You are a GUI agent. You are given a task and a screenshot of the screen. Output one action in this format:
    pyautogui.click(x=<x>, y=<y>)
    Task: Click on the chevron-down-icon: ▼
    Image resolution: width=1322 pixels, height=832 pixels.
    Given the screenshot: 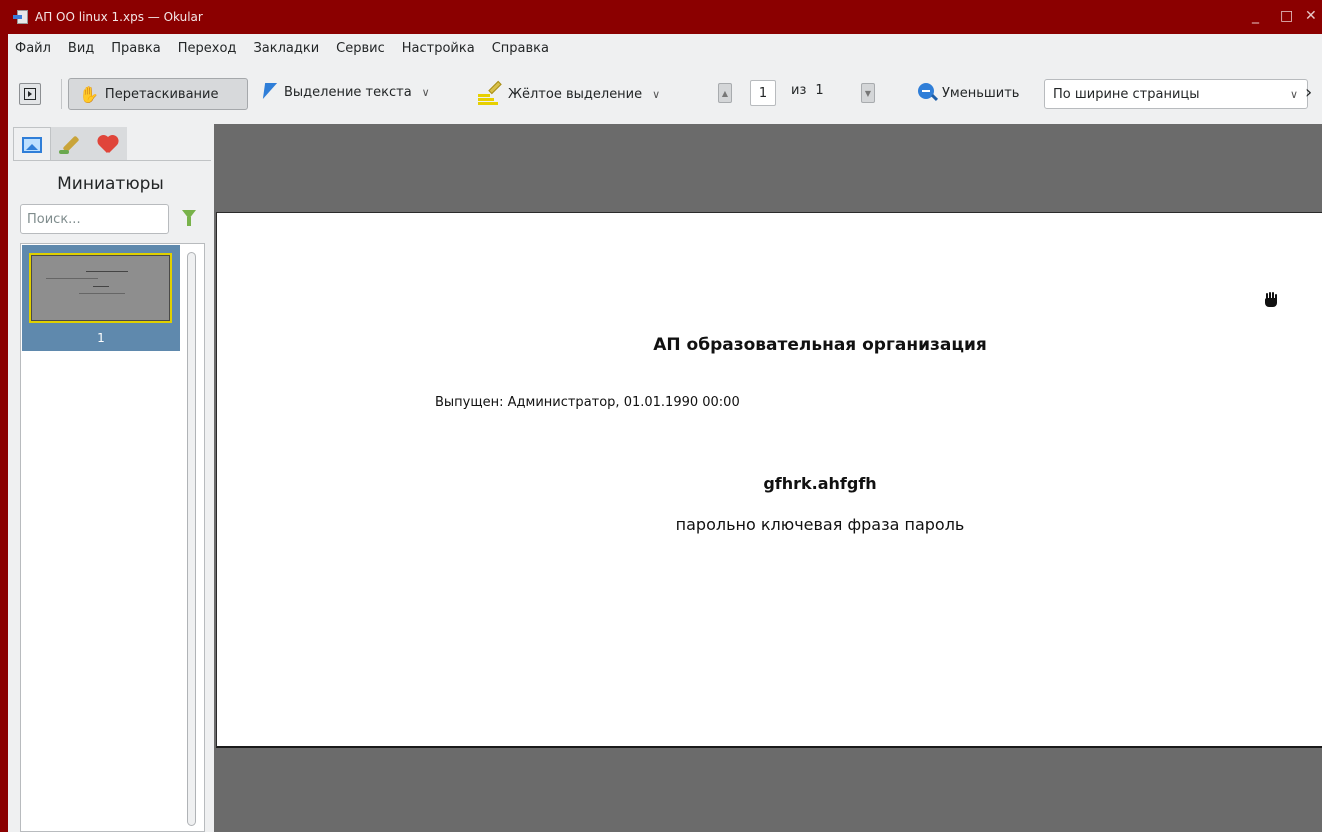 What is the action you would take?
    pyautogui.click(x=868, y=93)
    